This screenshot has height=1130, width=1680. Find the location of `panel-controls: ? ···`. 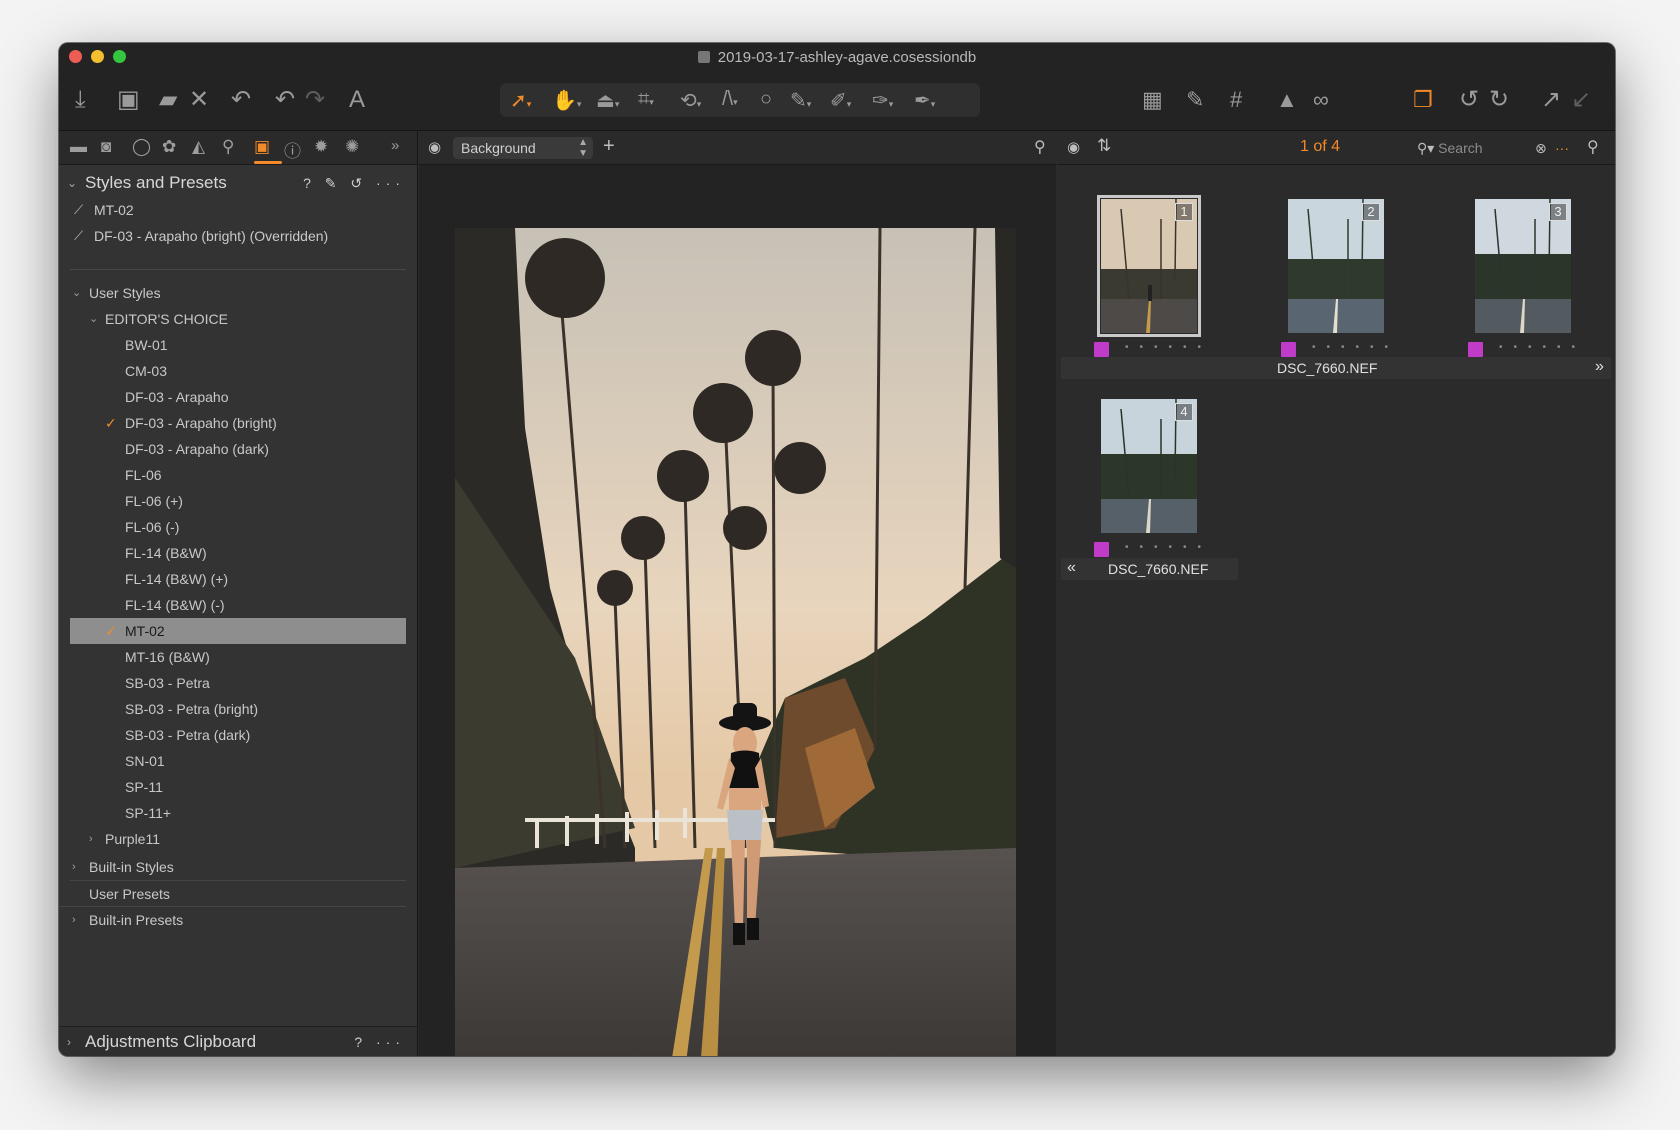

panel-controls: ? ··· is located at coordinates (379, 1041).